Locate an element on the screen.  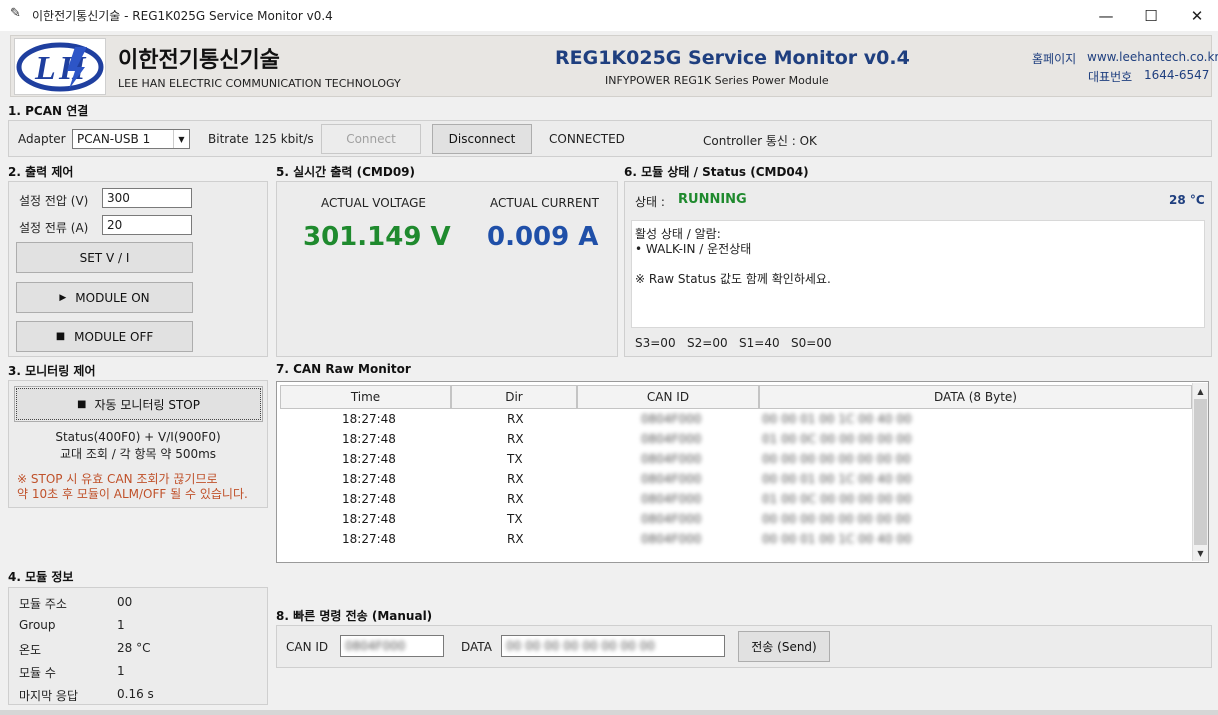
temperature-readout: 28 °C is located at coordinates (1187, 200).